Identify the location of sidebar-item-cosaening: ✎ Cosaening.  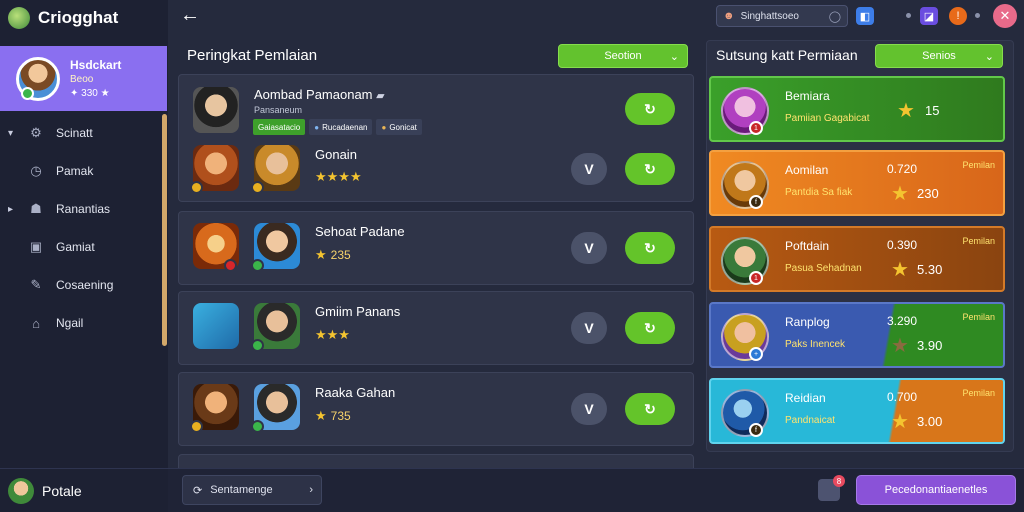
(84, 285).